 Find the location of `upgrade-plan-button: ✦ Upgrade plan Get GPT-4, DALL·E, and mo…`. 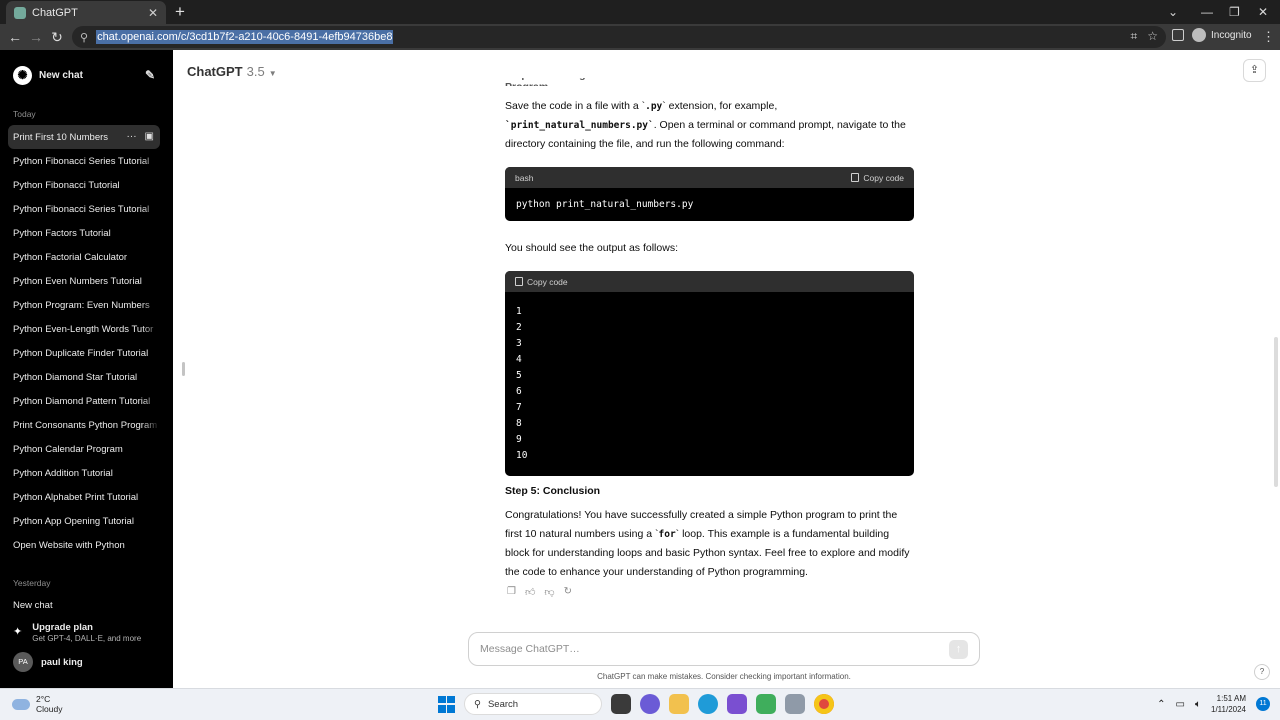

upgrade-plan-button: ✦ Upgrade plan Get GPT-4, DALL·E, and mo… is located at coordinates (77, 632).